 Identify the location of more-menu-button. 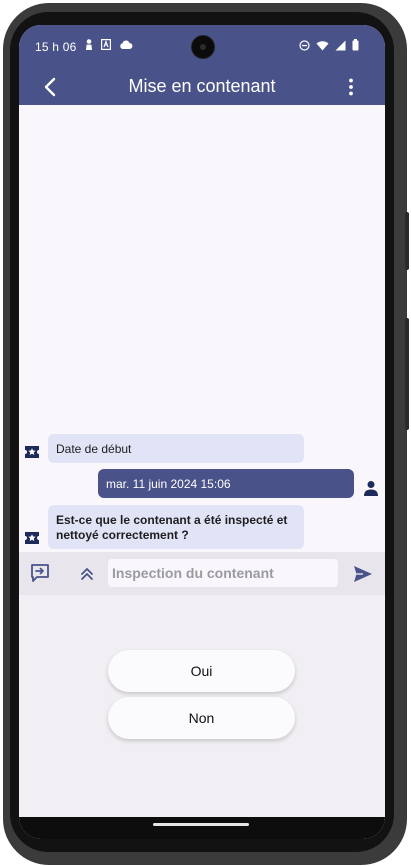
(351, 87).